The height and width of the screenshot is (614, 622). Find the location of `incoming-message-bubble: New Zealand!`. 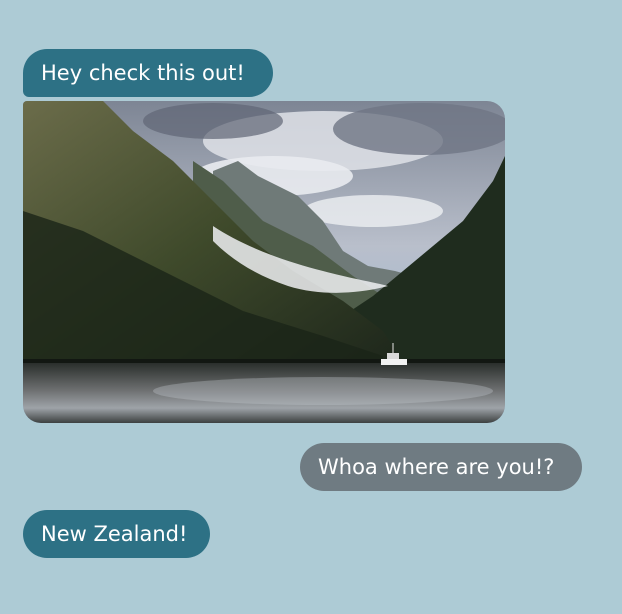

incoming-message-bubble: New Zealand! is located at coordinates (116, 534).